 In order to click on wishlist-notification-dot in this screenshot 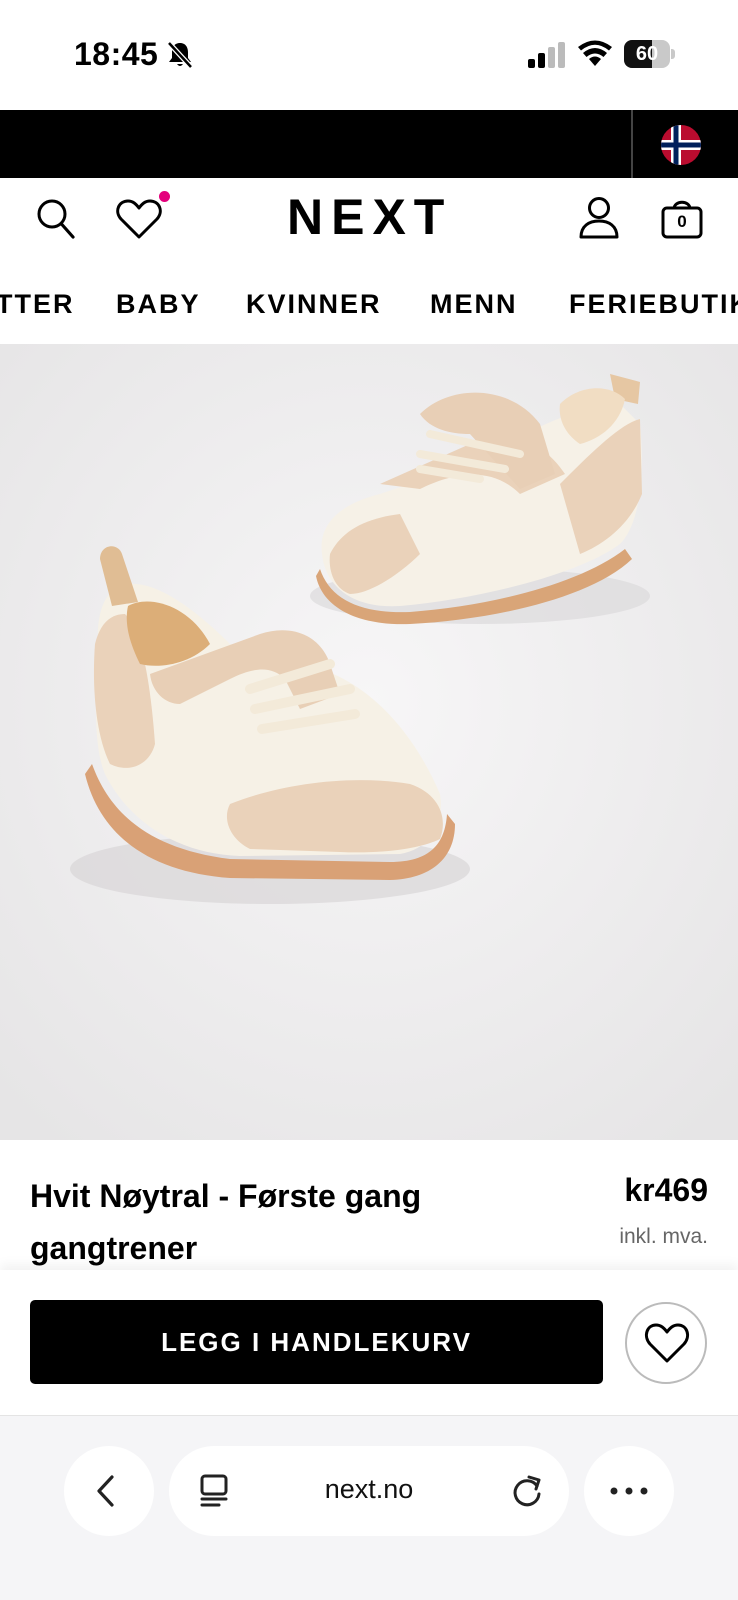, I will do `click(164, 196)`.